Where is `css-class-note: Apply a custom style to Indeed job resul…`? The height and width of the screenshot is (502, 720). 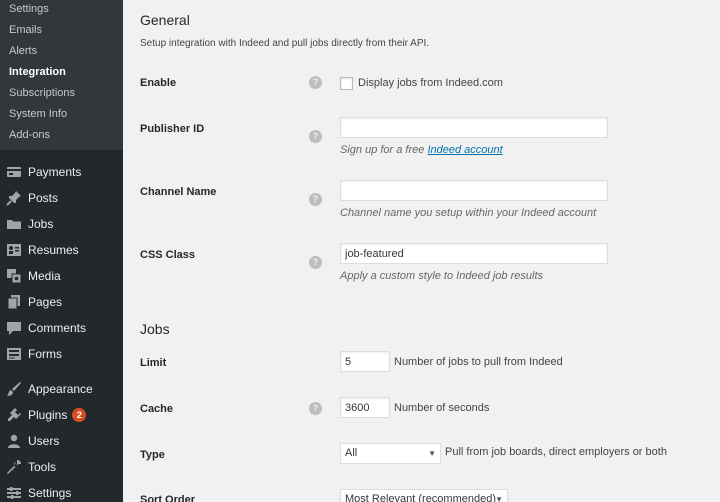 css-class-note: Apply a custom style to Indeed job resul… is located at coordinates (441, 276).